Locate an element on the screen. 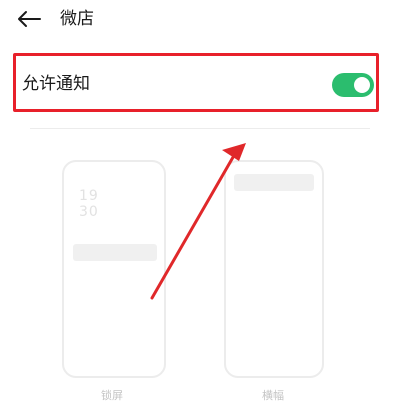 The width and height of the screenshot is (400, 414). allow-notifications-toggle is located at coordinates (353, 85).